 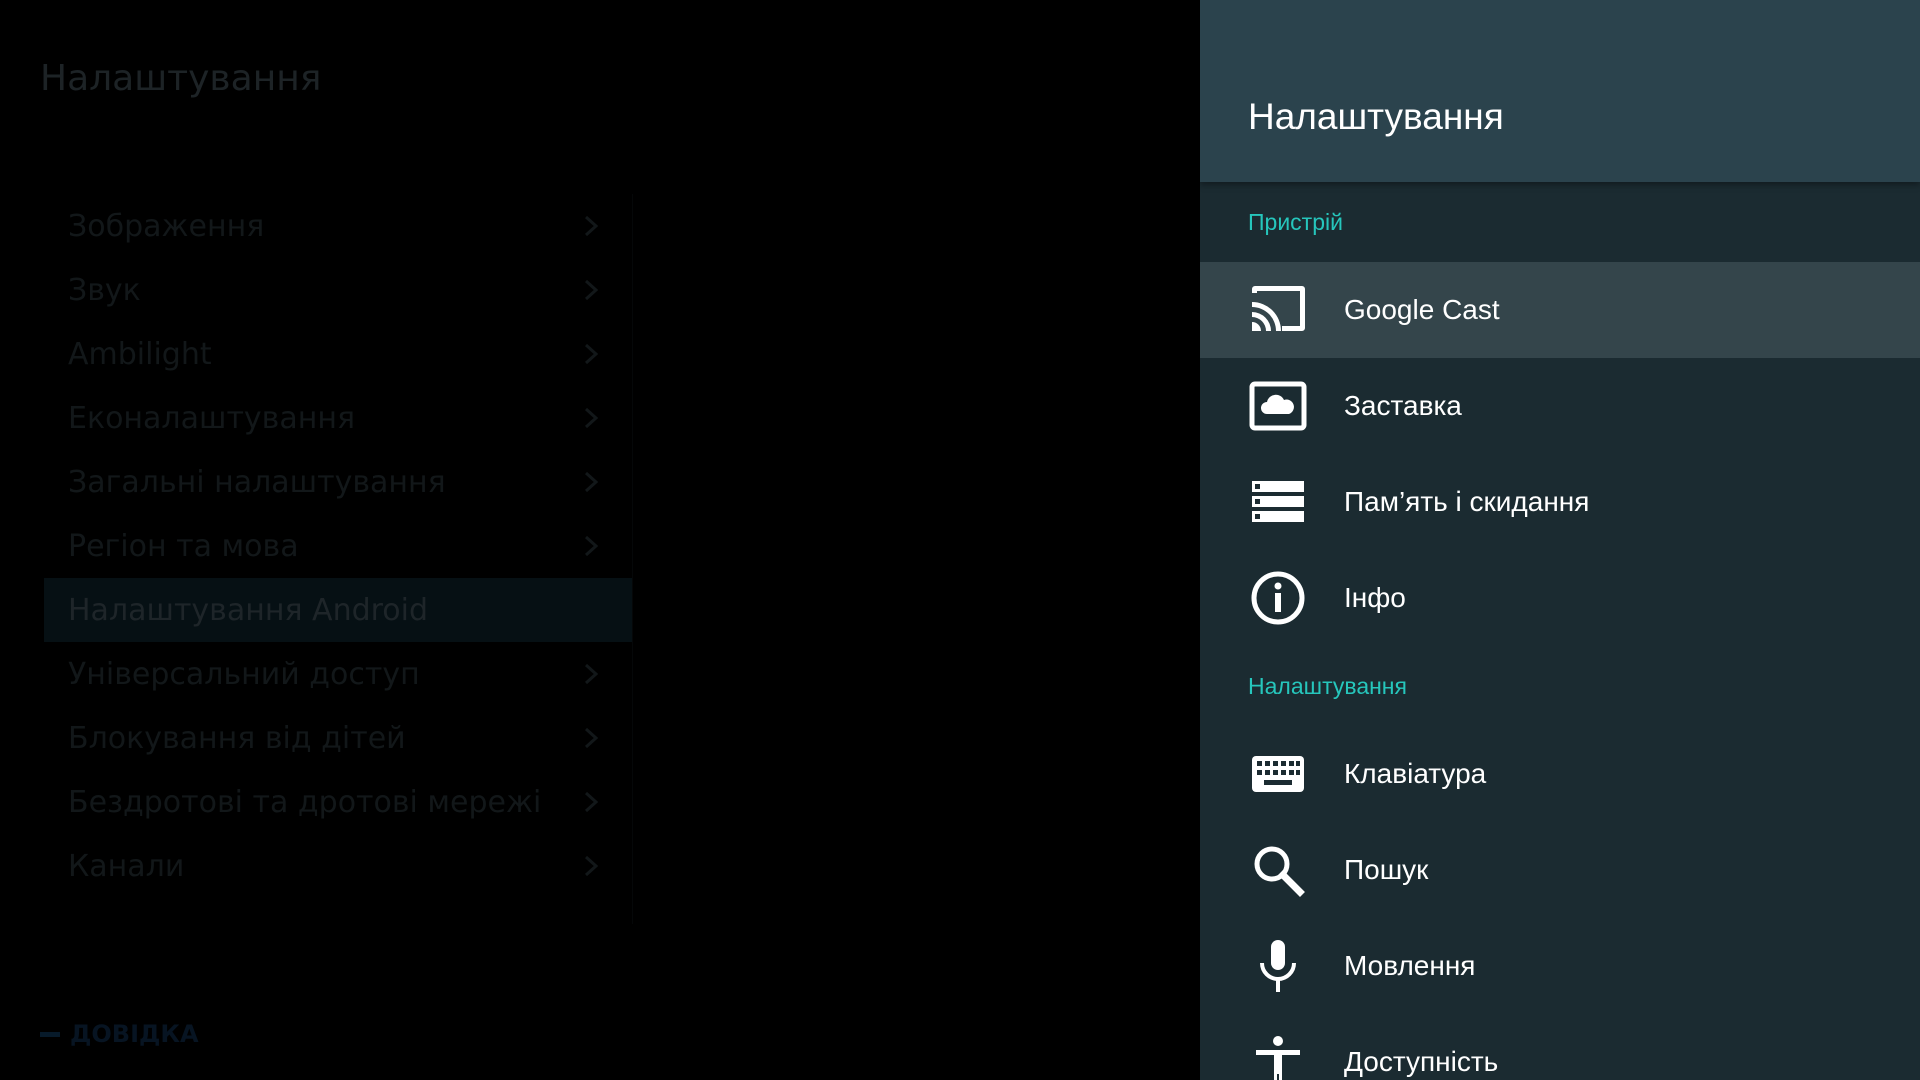 I want to click on panel-item-storage-reset: Пам’ять і скидання, so click(x=1560, y=502).